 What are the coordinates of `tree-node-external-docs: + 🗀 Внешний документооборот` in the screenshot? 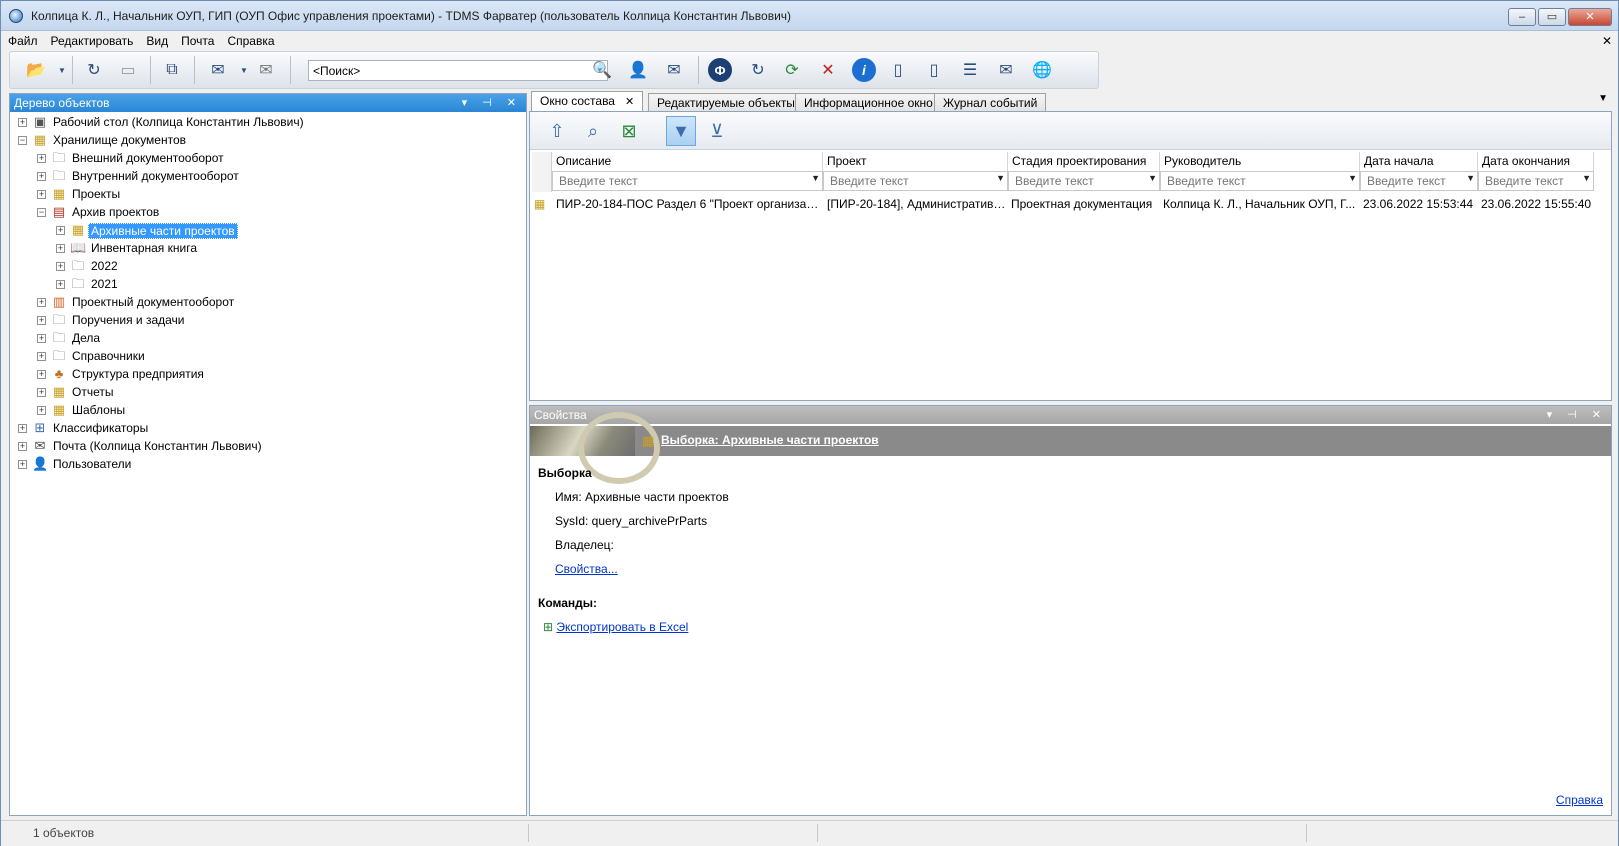 It's located at (268, 159).